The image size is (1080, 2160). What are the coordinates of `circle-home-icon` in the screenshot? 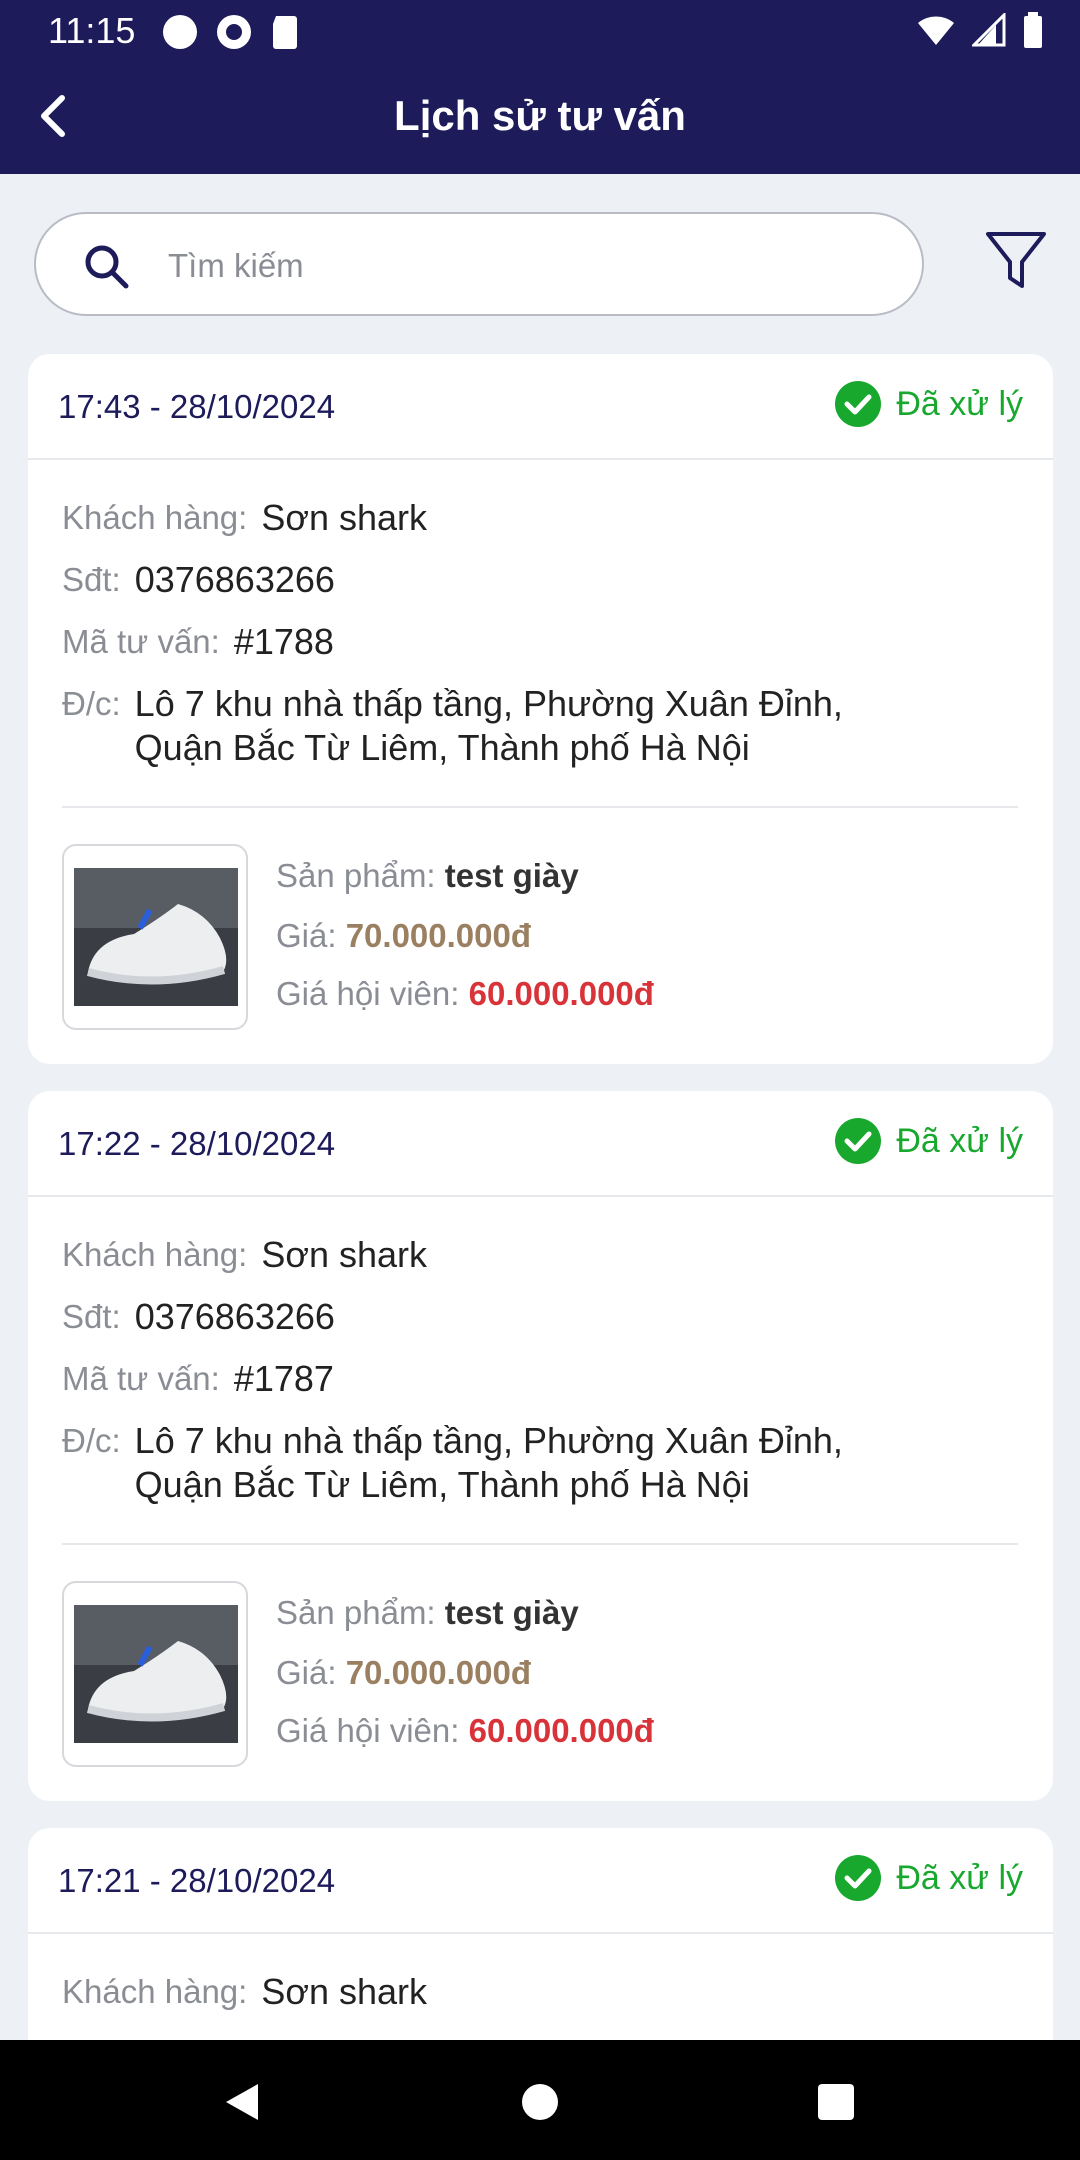 It's located at (540, 2102).